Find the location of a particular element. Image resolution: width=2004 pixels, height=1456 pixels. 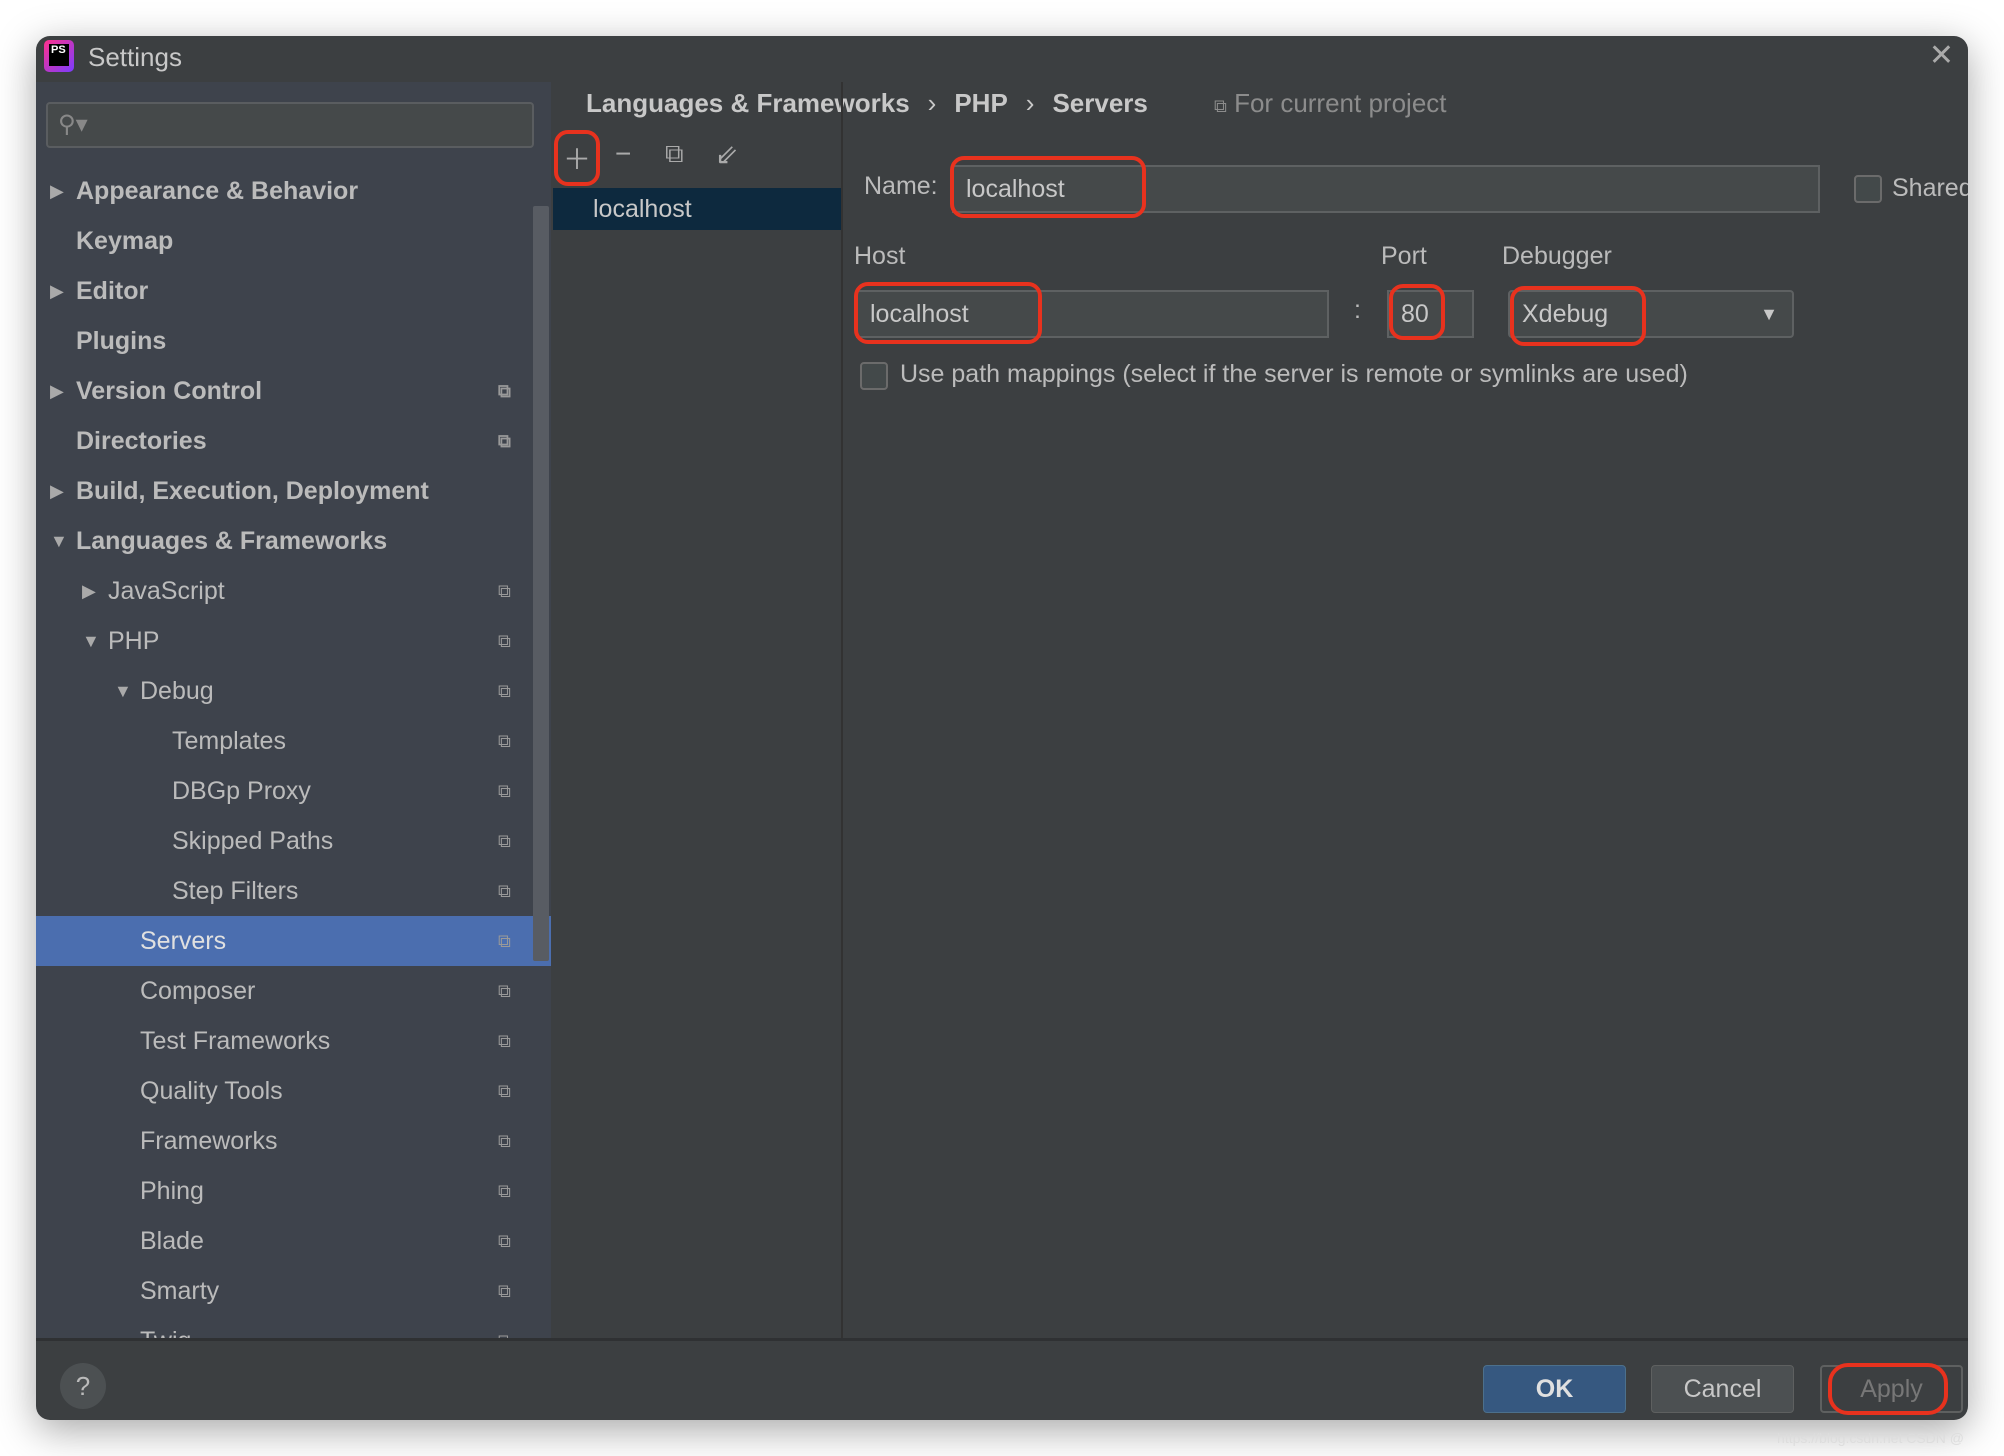

search-input: ⚲▾ is located at coordinates (290, 125).